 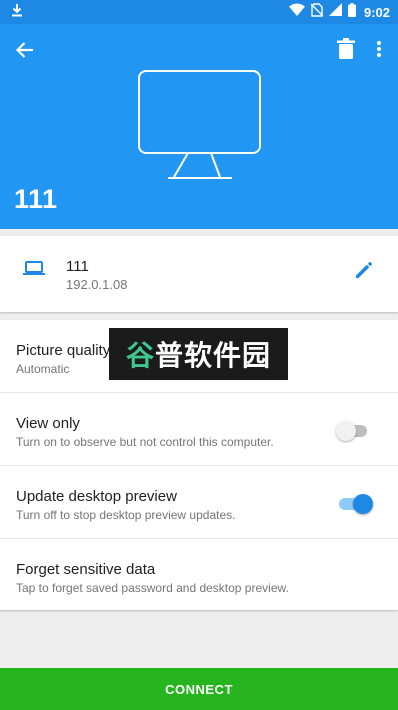 I want to click on device-title: 111, so click(x=36, y=199).